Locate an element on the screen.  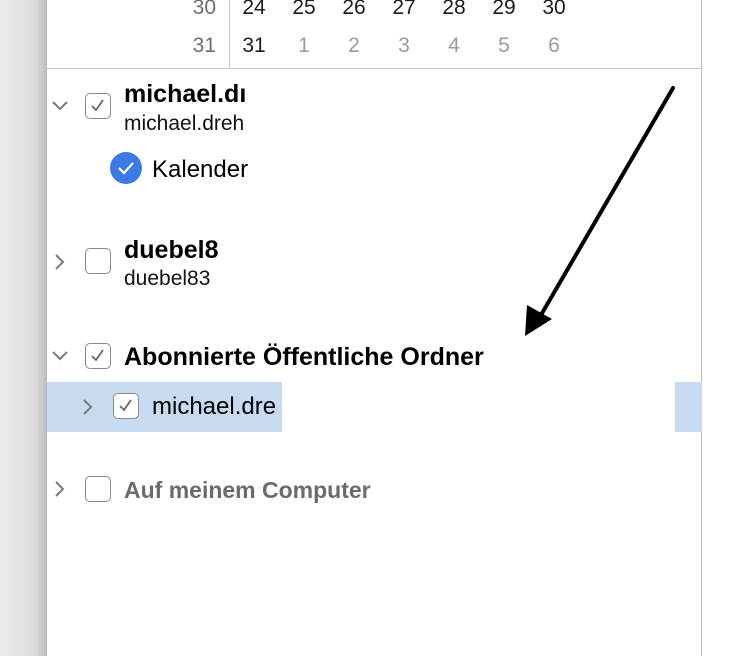
mini-calendar-day: 30 is located at coordinates (554, 11).